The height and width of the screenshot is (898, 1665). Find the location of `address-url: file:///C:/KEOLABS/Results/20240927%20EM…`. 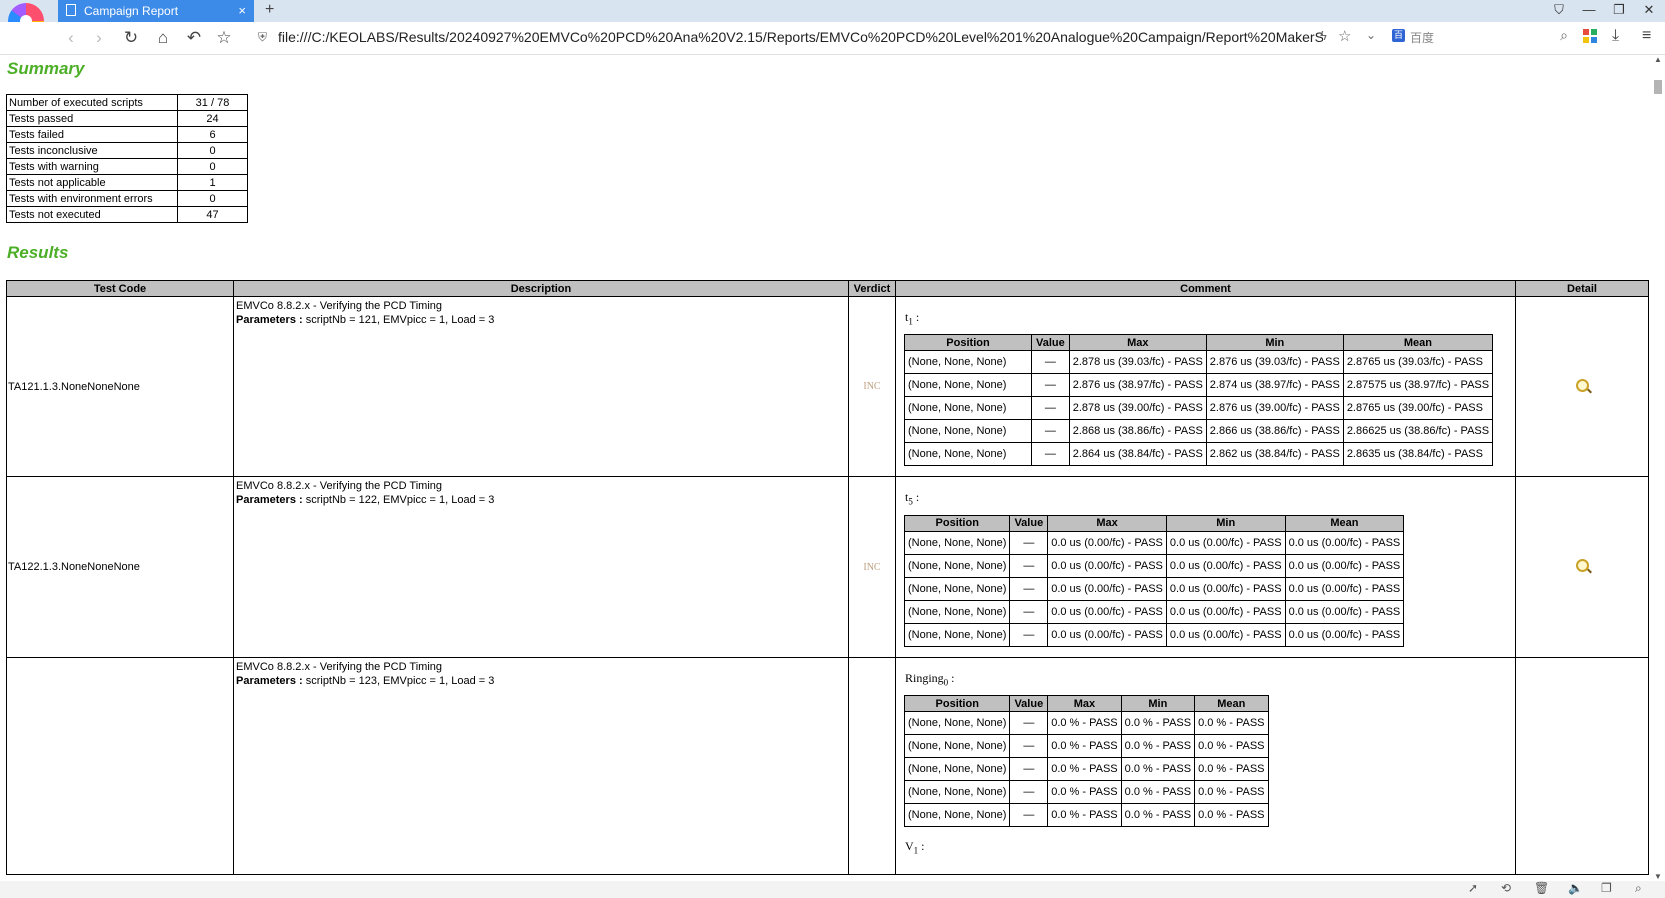

address-url: file:///C:/KEOLABS/Results/20240927%20EM… is located at coordinates (800, 37).